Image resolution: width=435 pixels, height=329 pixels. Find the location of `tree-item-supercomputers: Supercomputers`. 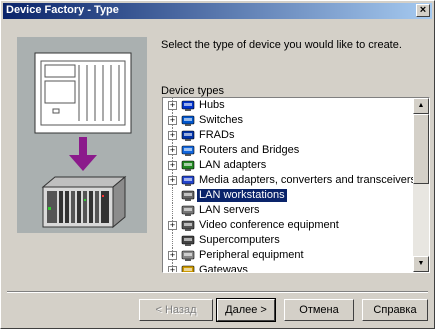

tree-item-supercomputers: Supercomputers is located at coordinates (288, 240).